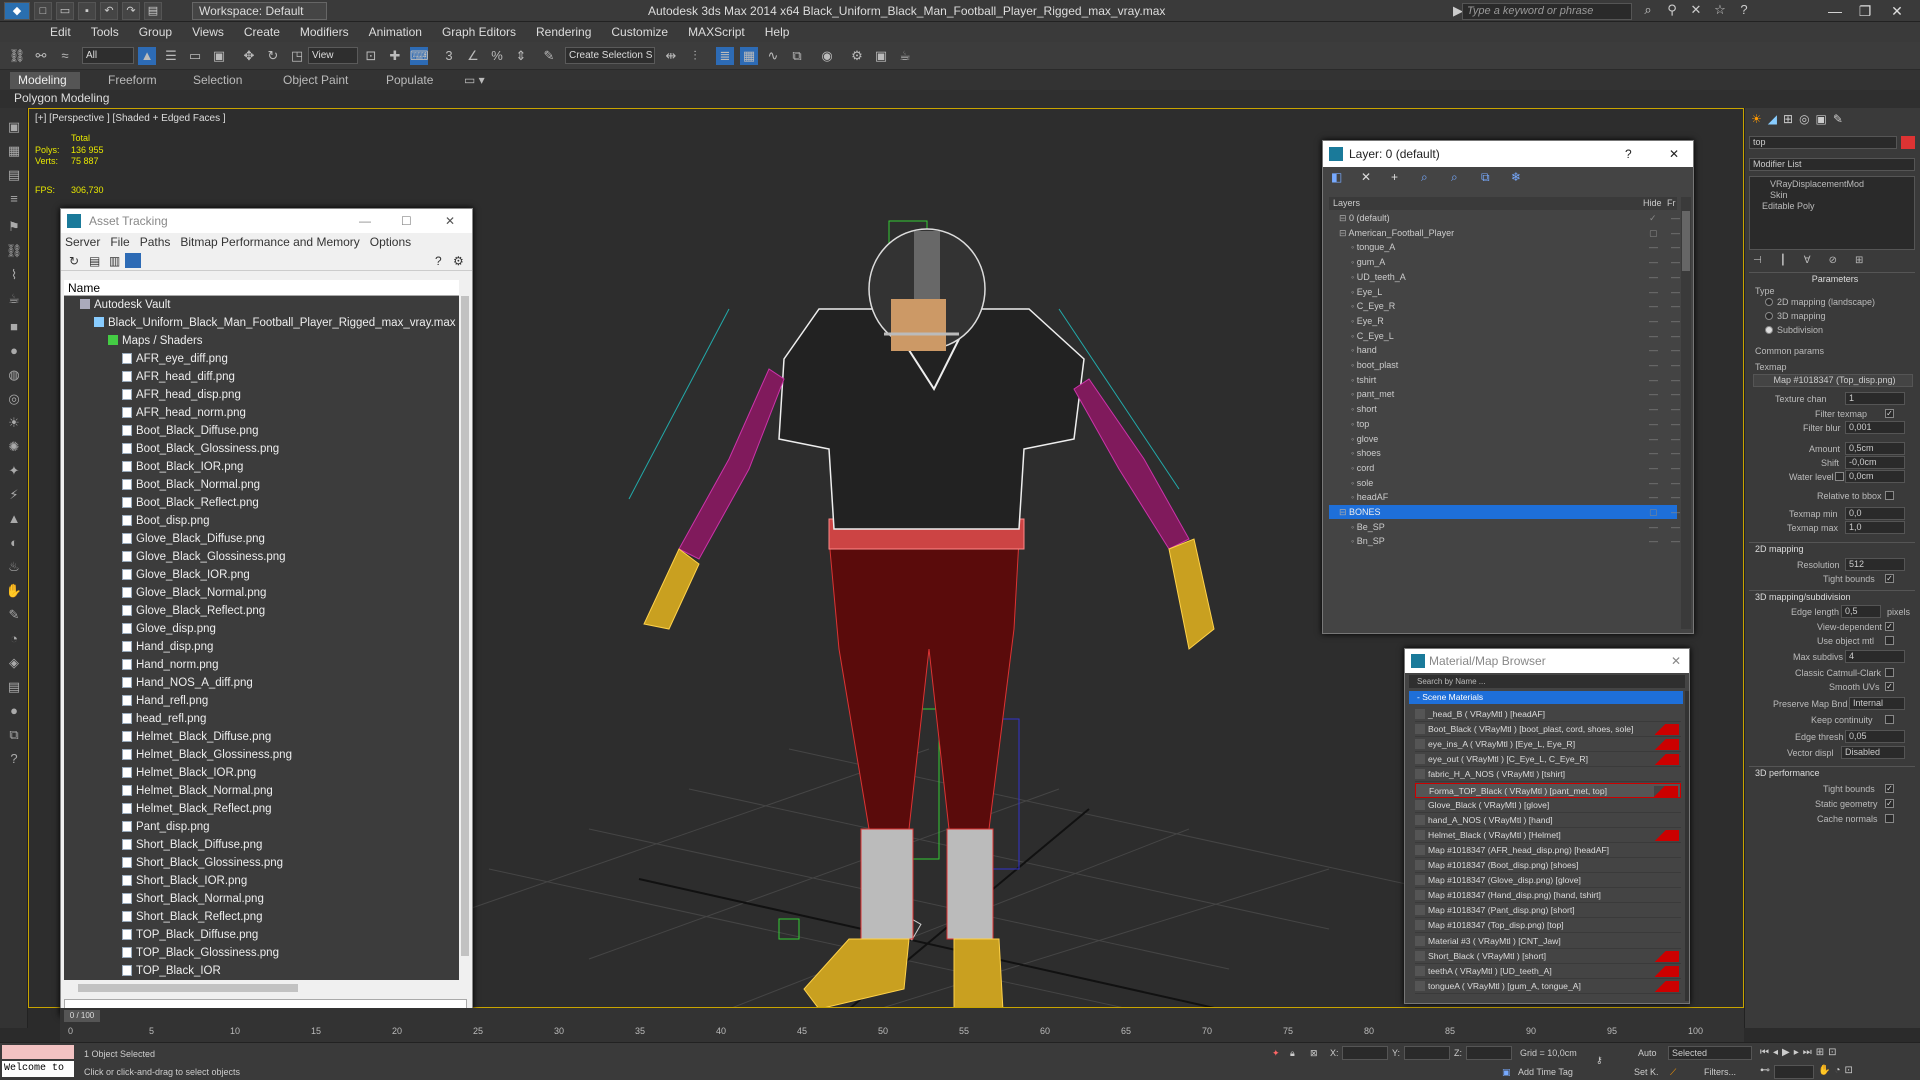  Describe the element at coordinates (263, 377) in the screenshot. I see `list-item: AFR_head_diff.png` at that location.